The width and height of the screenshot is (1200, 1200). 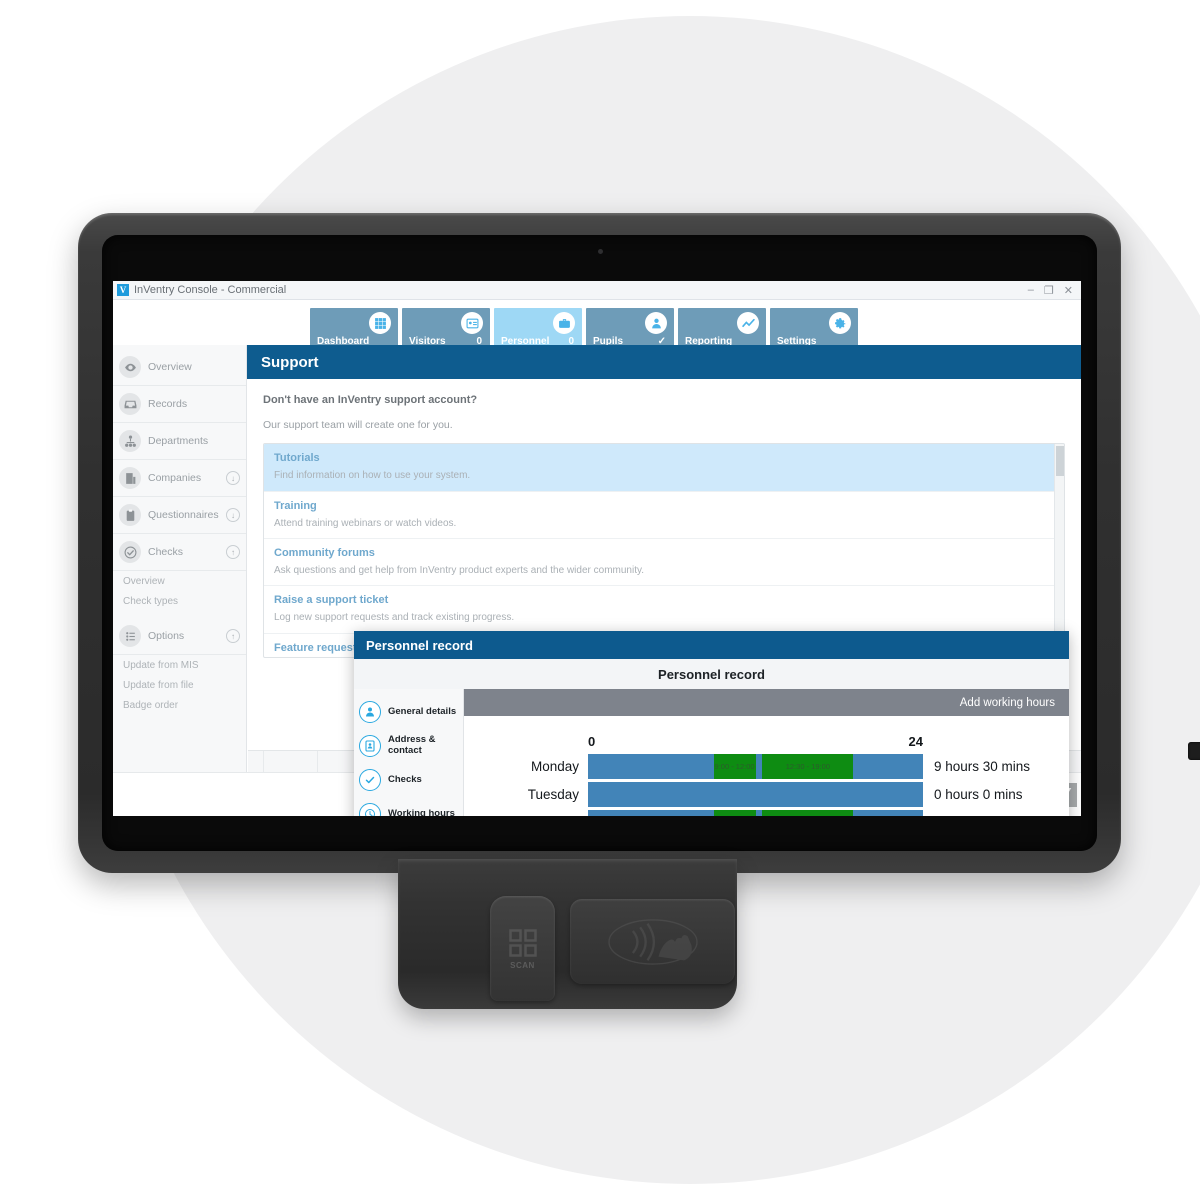 I want to click on contactless-hand-icon, so click(x=652, y=941).